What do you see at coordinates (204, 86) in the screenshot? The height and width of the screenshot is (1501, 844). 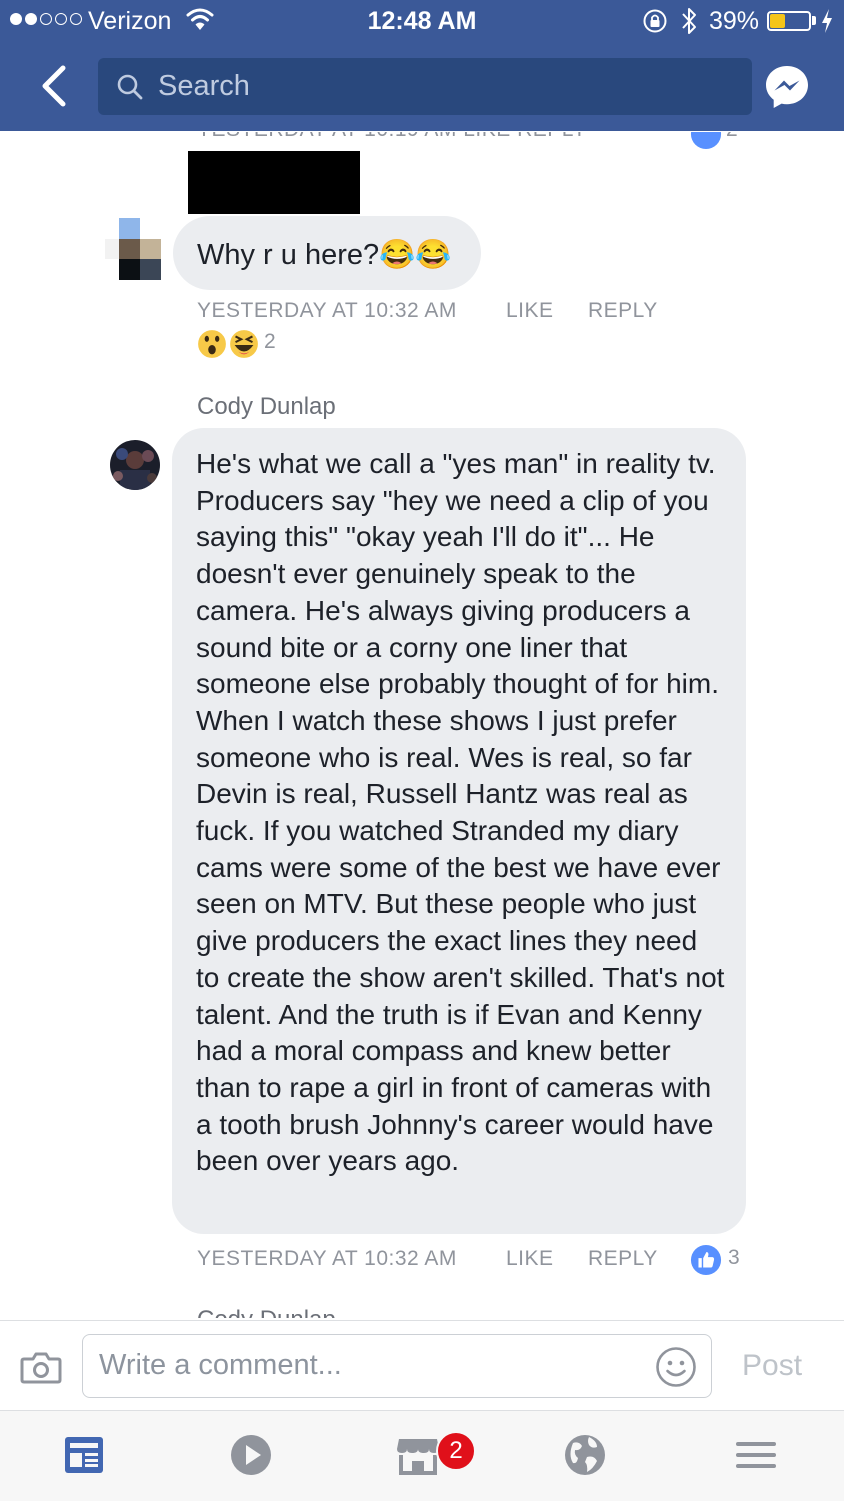 I see `search-placeholder: Search` at bounding box center [204, 86].